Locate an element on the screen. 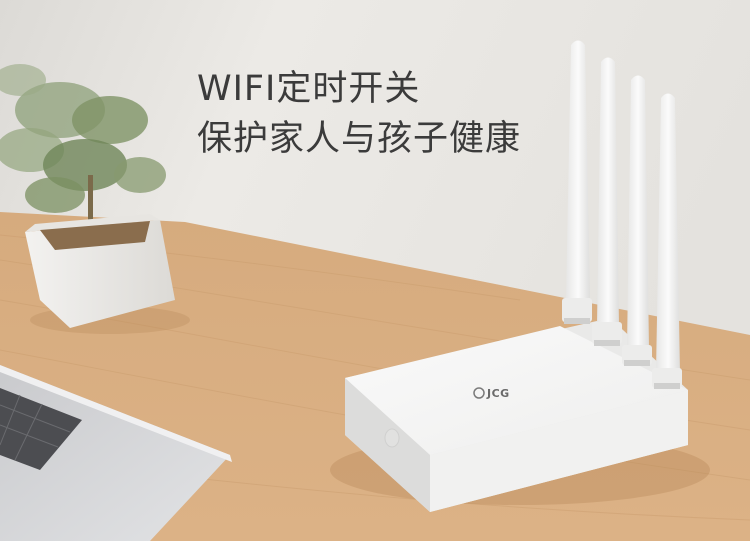 The image size is (750, 541). router-brand-label: JCG is located at coordinates (498, 393).